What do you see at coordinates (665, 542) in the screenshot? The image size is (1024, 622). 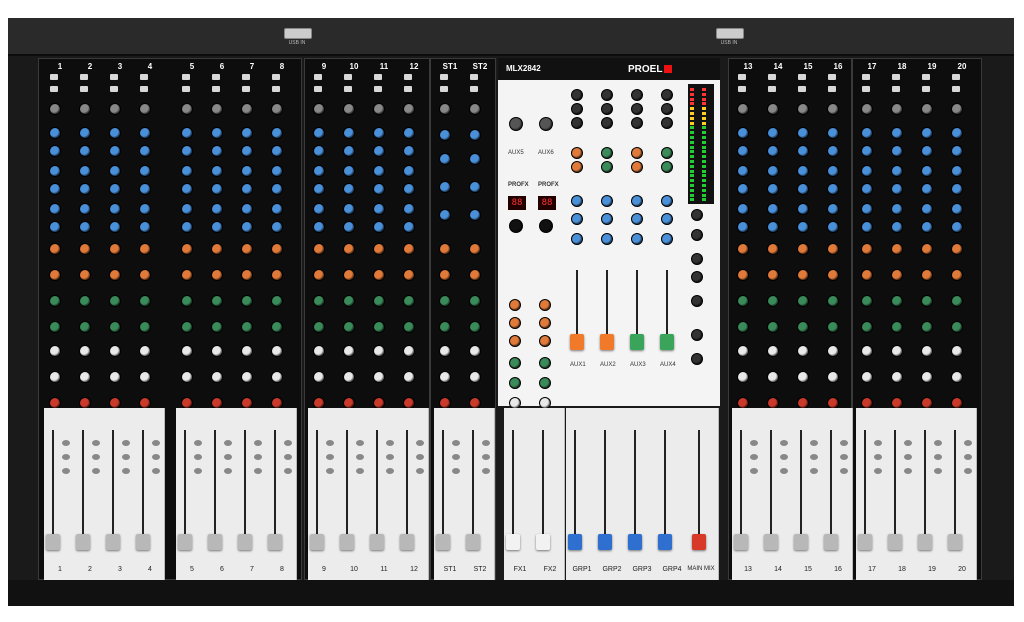 I see `group-fader` at bounding box center [665, 542].